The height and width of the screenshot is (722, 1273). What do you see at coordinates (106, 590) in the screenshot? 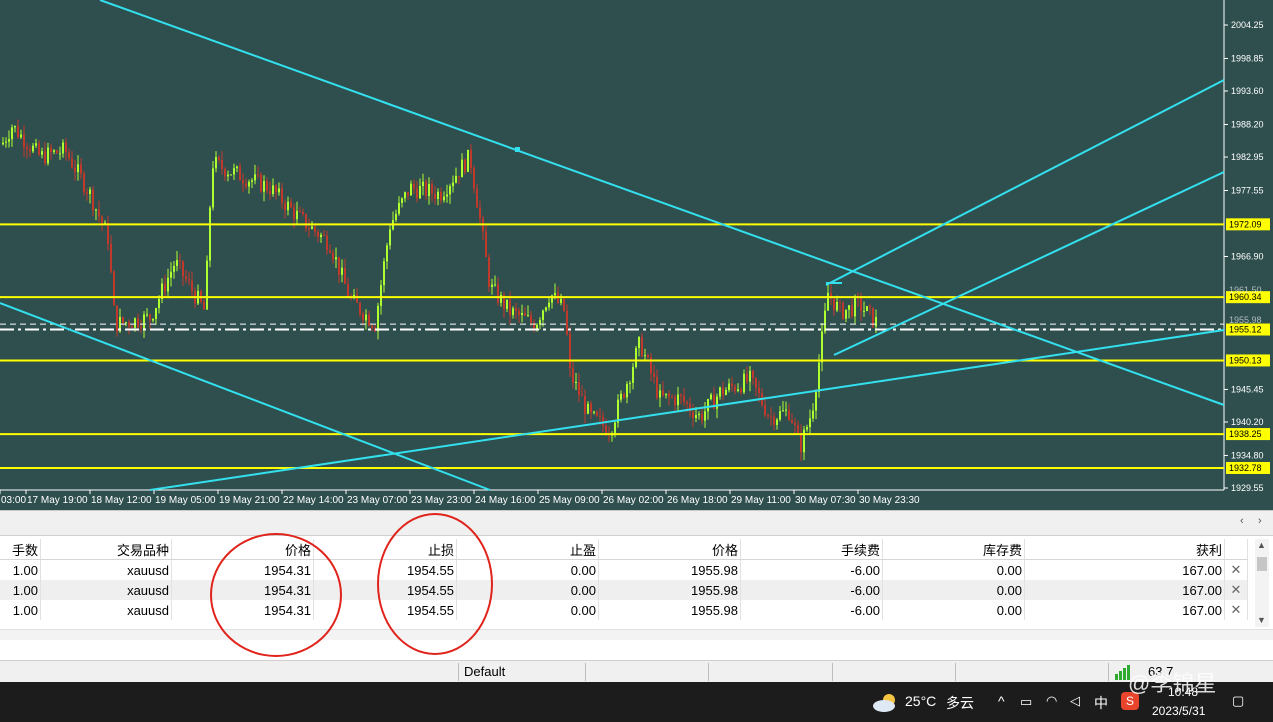
I see `cell-symbol: xauusd` at bounding box center [106, 590].